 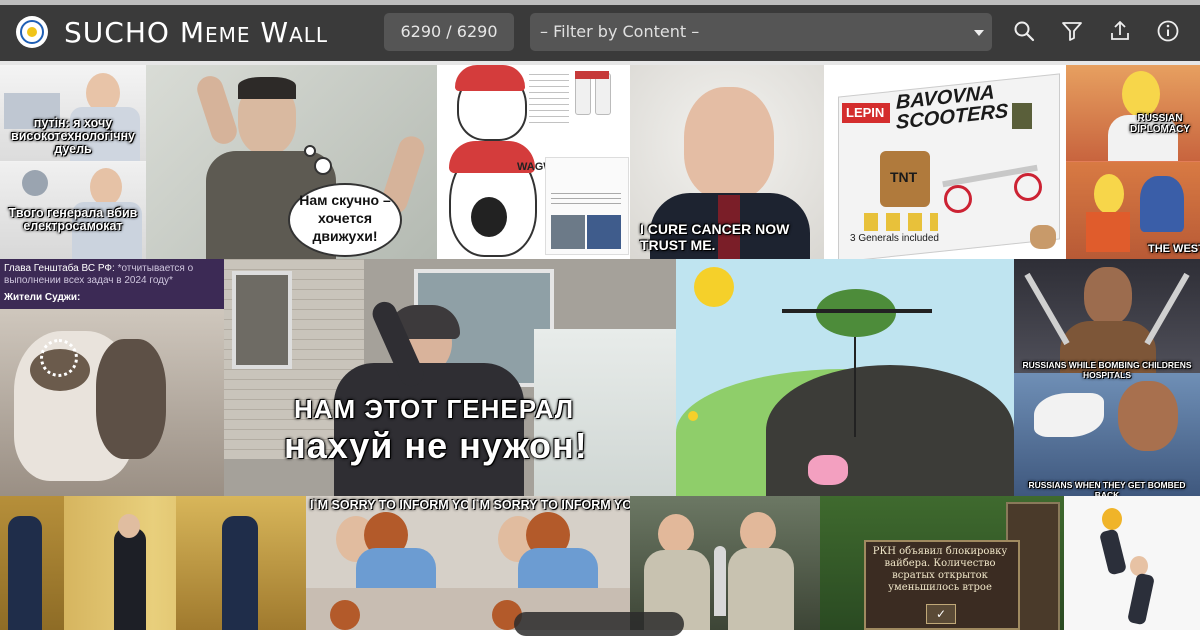 I want to click on tweet-text, so click(x=586, y=197).